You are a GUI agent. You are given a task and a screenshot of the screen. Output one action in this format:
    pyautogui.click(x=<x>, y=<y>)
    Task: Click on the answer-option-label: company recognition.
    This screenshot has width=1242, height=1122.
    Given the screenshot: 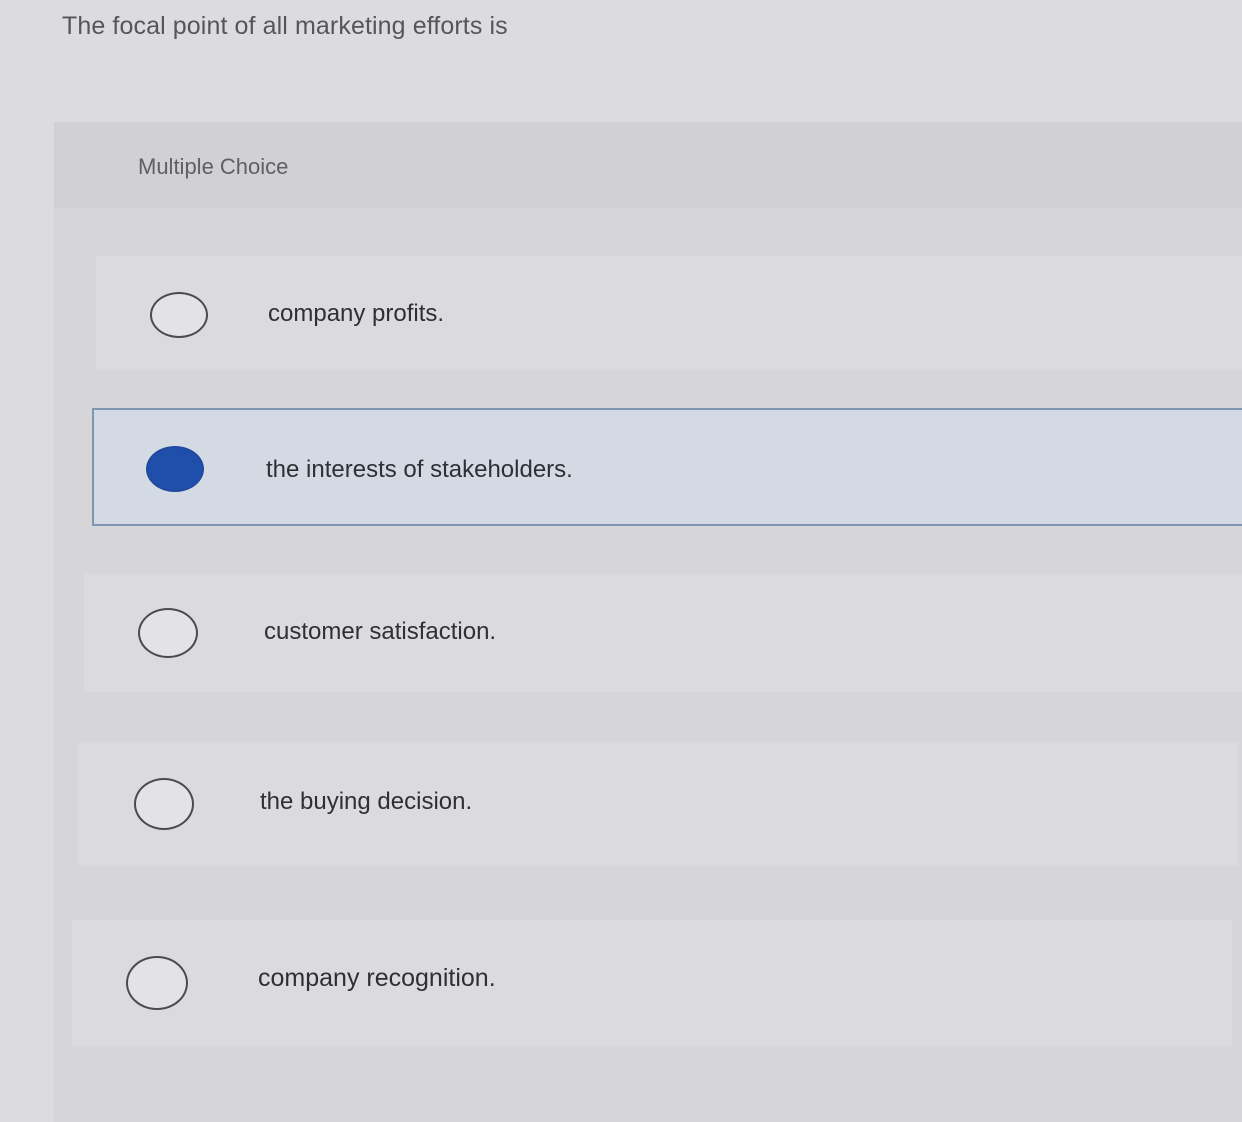 What is the action you would take?
    pyautogui.click(x=377, y=978)
    